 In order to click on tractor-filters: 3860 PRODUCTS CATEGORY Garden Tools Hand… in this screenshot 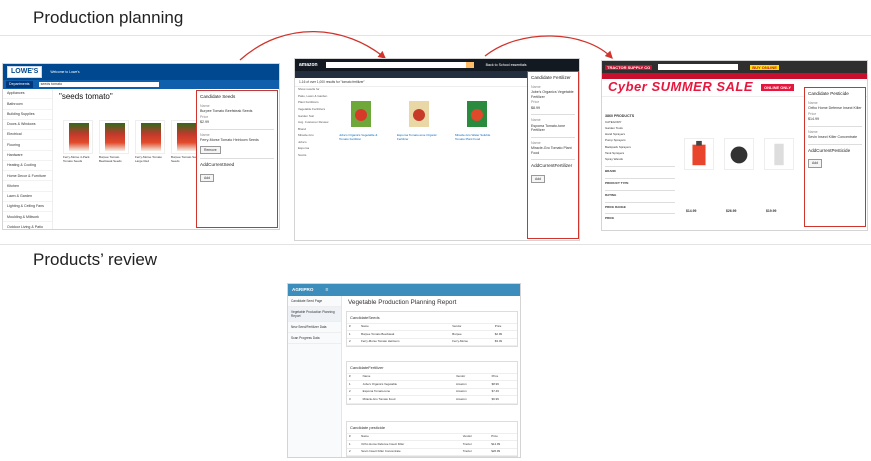, I will do `click(640, 167)`.